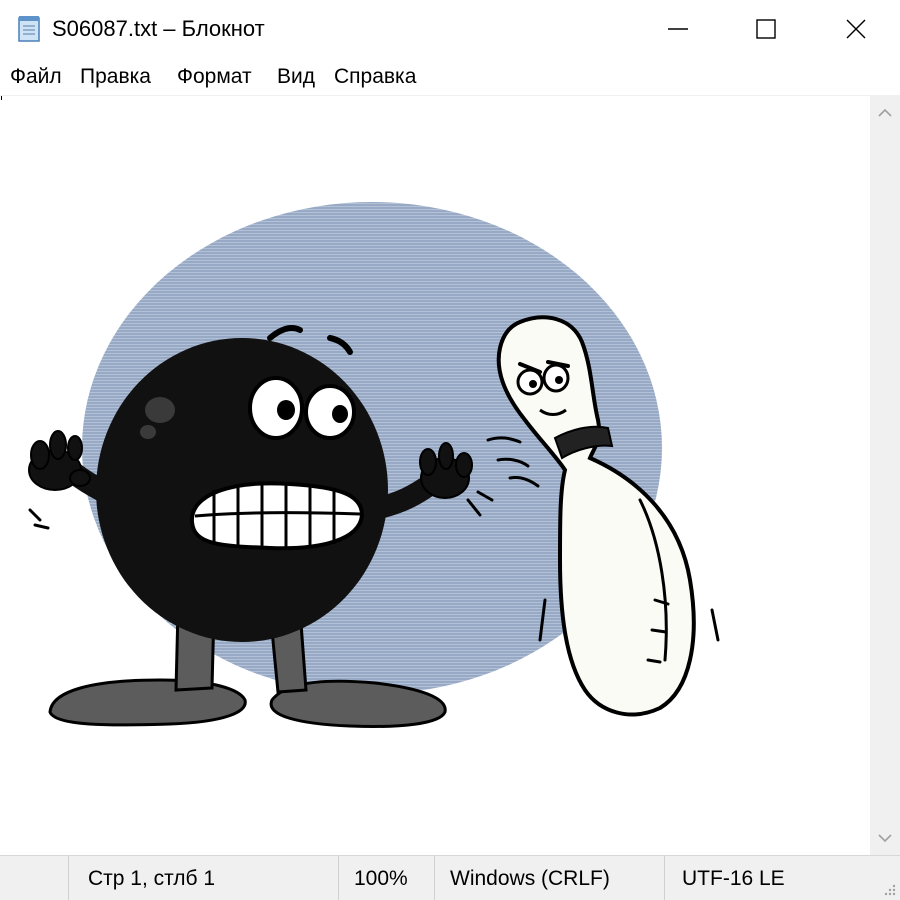 The image size is (900, 900). I want to click on menu-view: Вид, so click(296, 77).